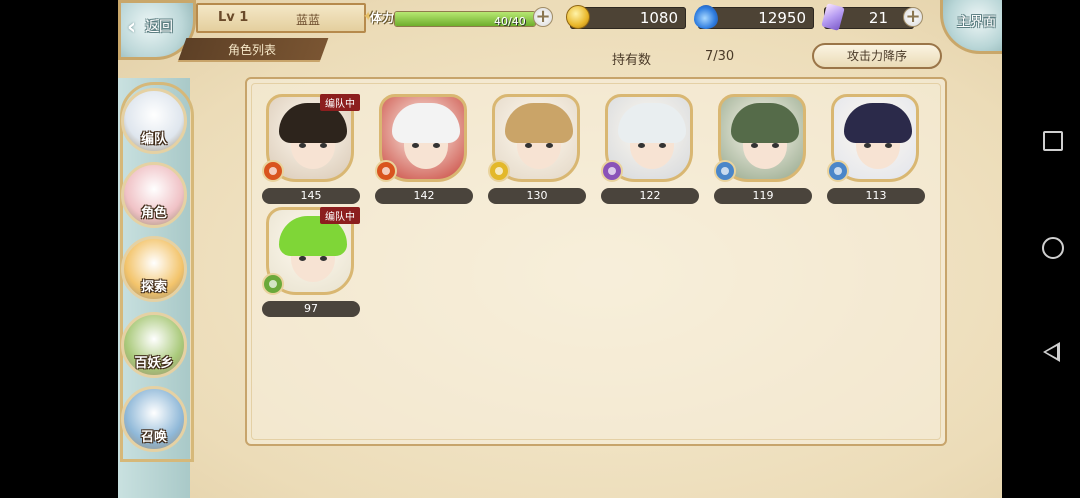 The width and height of the screenshot is (1080, 498). Describe the element at coordinates (876, 153) in the screenshot. I see `character-card: 113` at that location.